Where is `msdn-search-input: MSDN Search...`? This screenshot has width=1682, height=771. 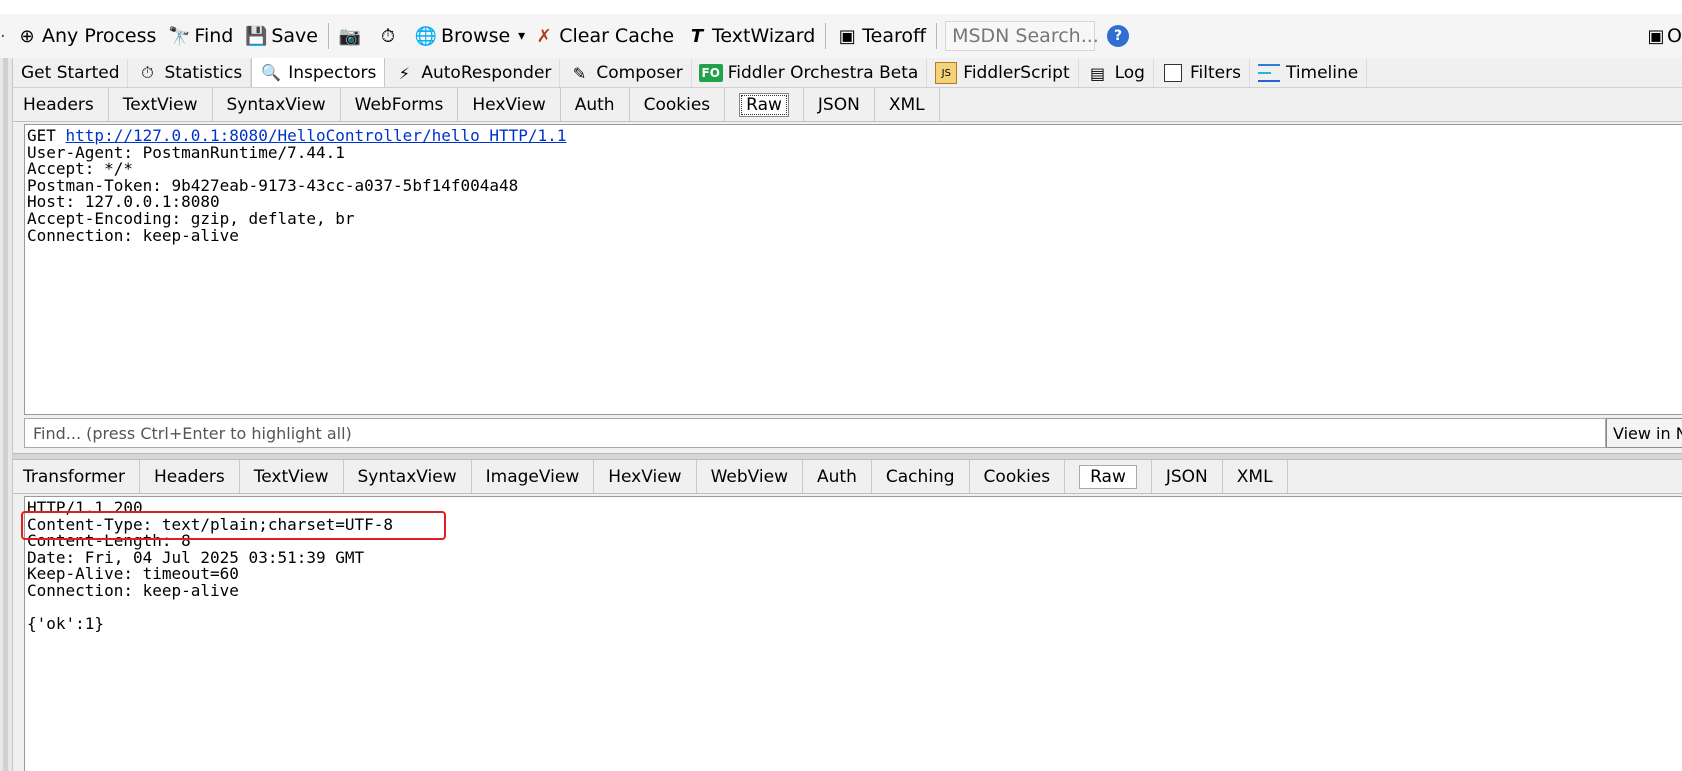
msdn-search-input: MSDN Search... is located at coordinates (1022, 36).